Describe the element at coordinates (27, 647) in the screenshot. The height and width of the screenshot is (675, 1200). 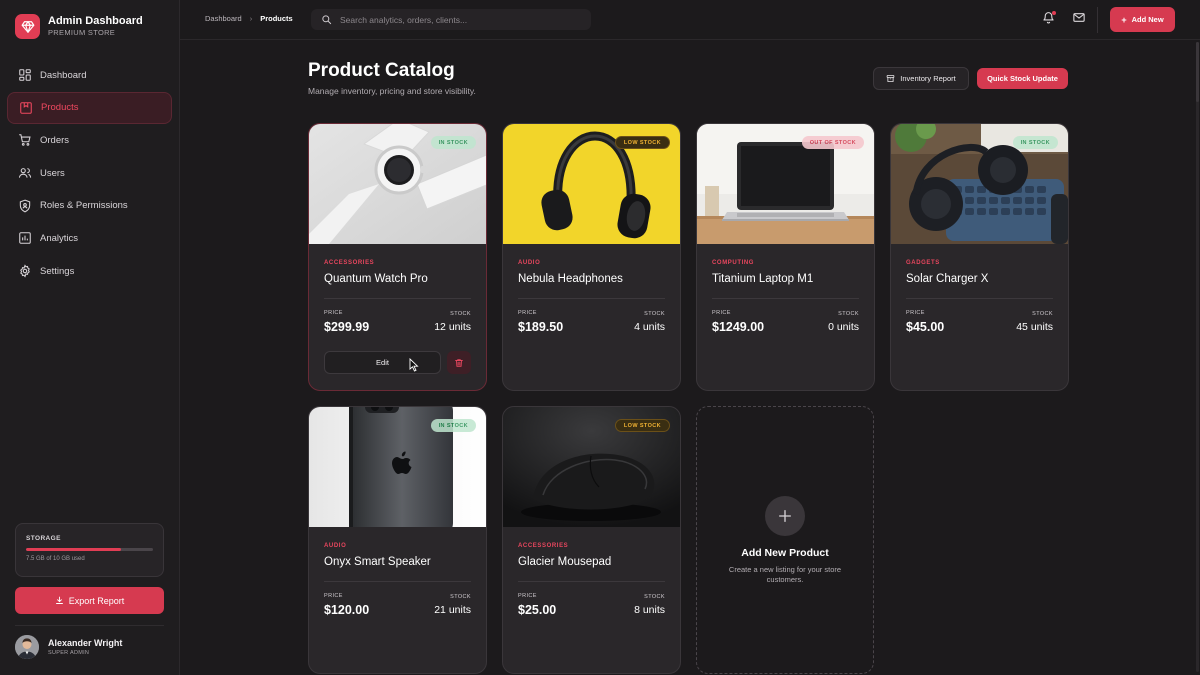
I see `avatar` at that location.